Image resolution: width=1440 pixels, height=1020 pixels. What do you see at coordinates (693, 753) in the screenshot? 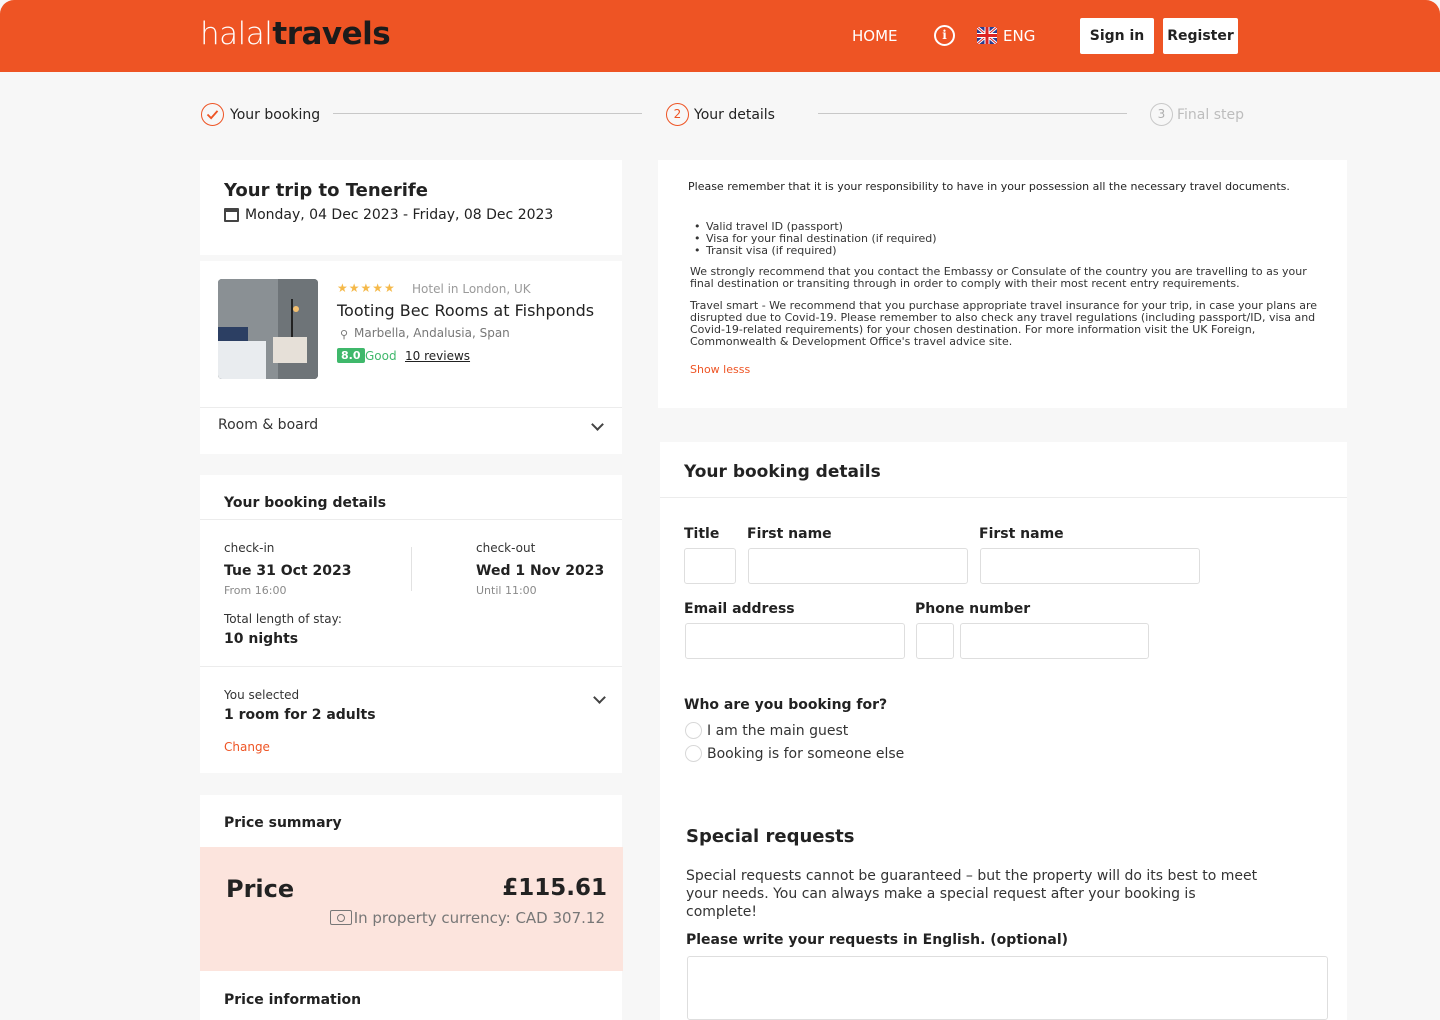
I see `radio-someone-else` at bounding box center [693, 753].